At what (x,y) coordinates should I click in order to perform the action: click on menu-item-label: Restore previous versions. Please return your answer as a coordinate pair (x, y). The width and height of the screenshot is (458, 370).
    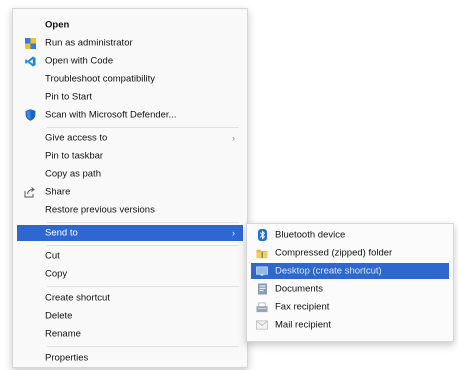
    Looking at the image, I should click on (100, 210).